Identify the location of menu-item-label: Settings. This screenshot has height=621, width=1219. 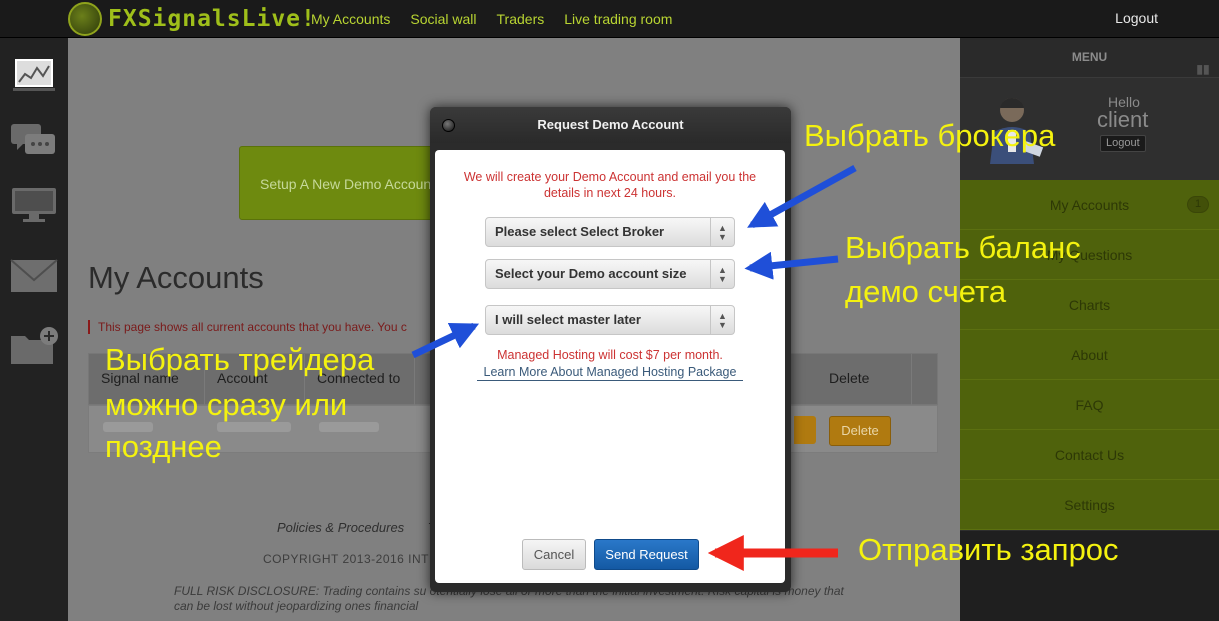
(1089, 505).